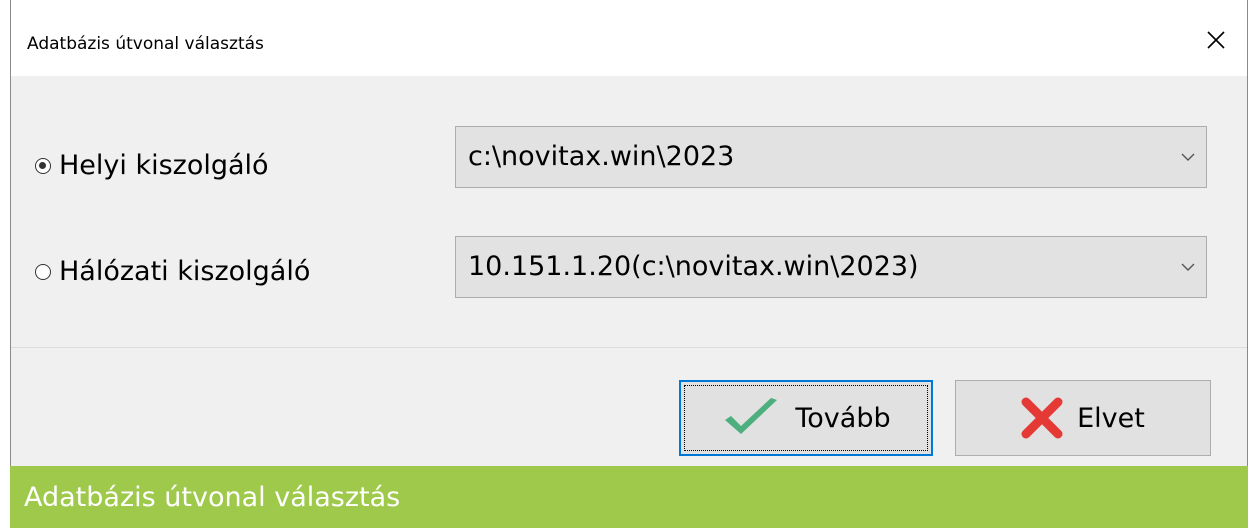  I want to click on radio-network-server, so click(43, 271).